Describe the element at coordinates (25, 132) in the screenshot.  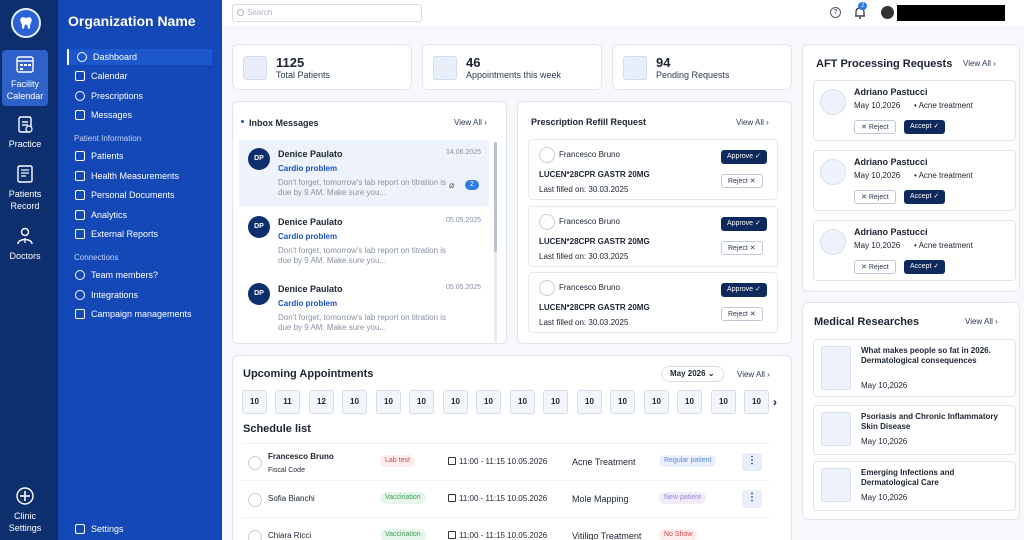
I see `rail-practice: Practice` at that location.